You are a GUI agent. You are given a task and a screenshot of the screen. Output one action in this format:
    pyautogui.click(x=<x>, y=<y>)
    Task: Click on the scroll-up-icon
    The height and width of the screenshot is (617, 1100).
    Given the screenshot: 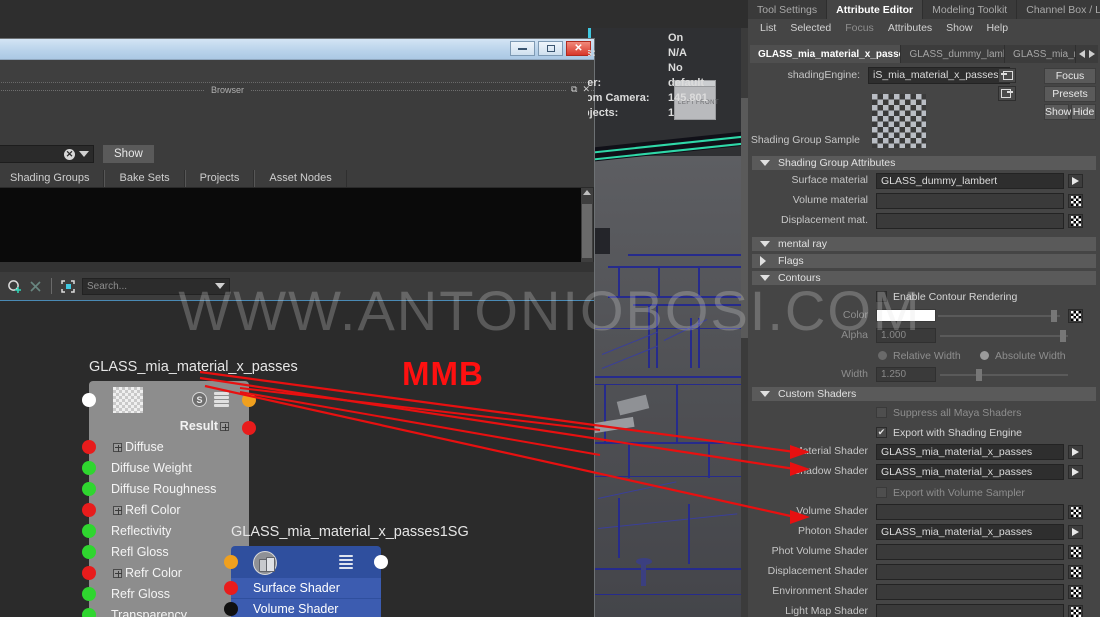 What is the action you would take?
    pyautogui.click(x=587, y=192)
    